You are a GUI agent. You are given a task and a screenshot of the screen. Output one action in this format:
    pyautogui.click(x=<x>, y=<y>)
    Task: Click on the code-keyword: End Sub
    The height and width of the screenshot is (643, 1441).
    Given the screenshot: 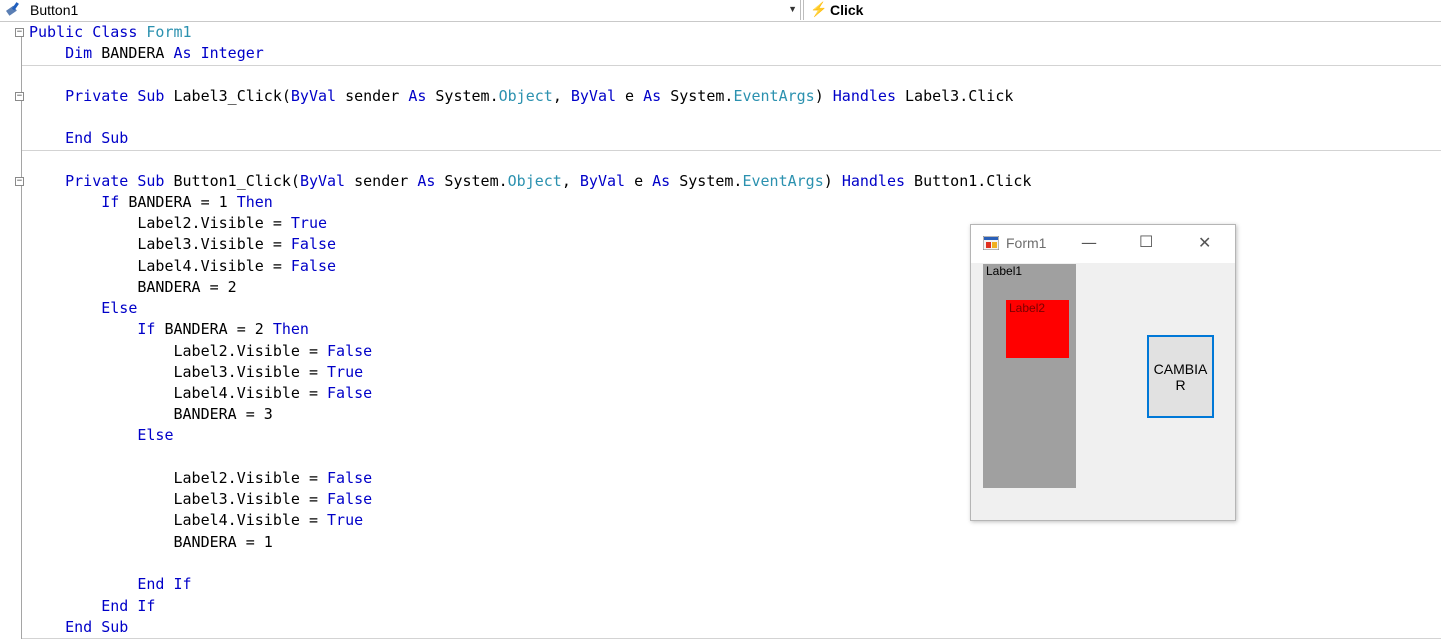 What is the action you would take?
    pyautogui.click(x=97, y=138)
    